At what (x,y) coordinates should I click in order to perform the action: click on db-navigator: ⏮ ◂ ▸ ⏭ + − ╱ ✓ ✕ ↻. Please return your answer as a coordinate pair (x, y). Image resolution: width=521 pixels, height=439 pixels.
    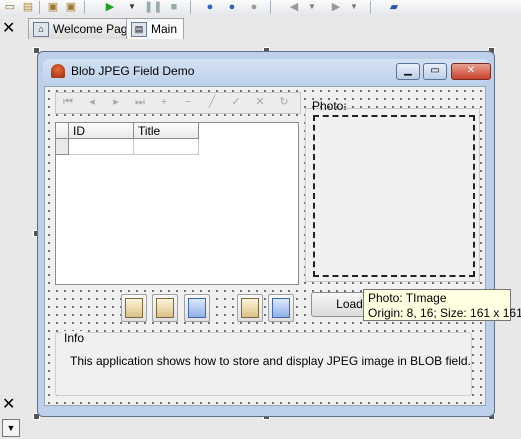
    Looking at the image, I should click on (178, 103).